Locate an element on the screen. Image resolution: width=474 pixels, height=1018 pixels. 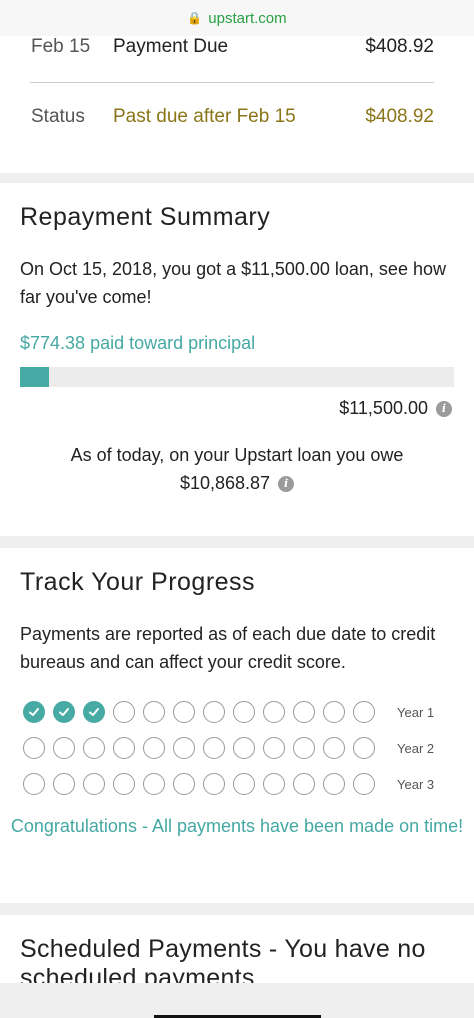
year-label: Year 1 is located at coordinates (416, 712).